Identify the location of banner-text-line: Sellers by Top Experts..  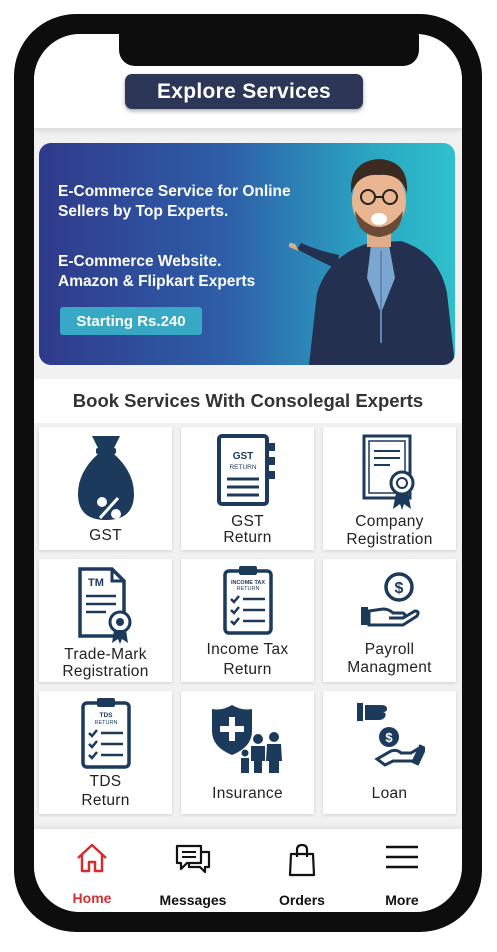
(143, 211).